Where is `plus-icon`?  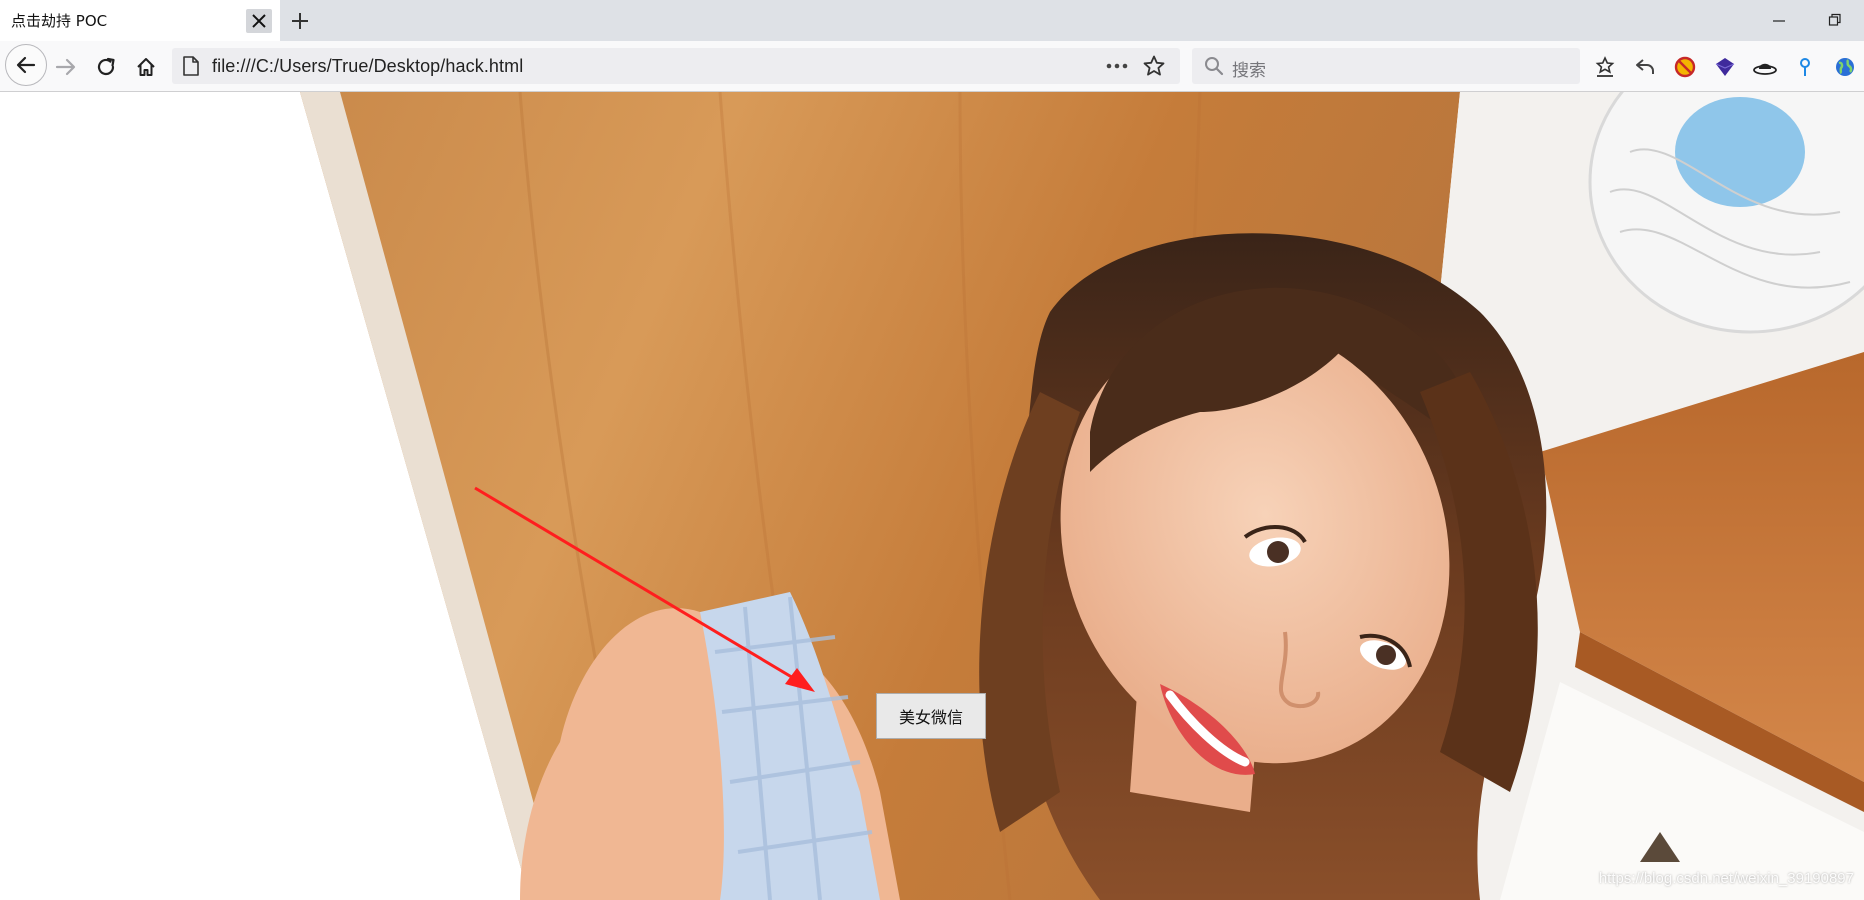 plus-icon is located at coordinates (300, 21).